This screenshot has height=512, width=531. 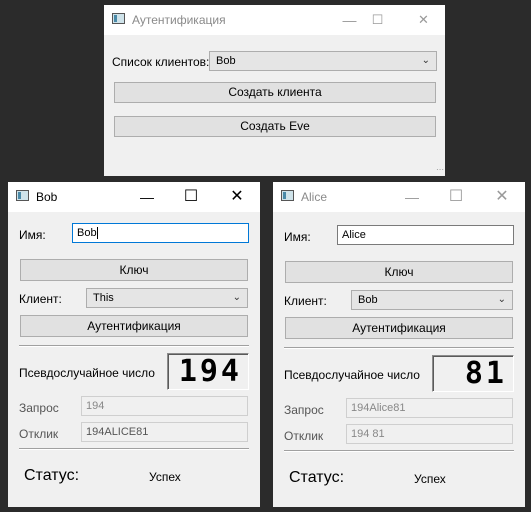 I want to click on alice-window-title: Alice, so click(x=314, y=197).